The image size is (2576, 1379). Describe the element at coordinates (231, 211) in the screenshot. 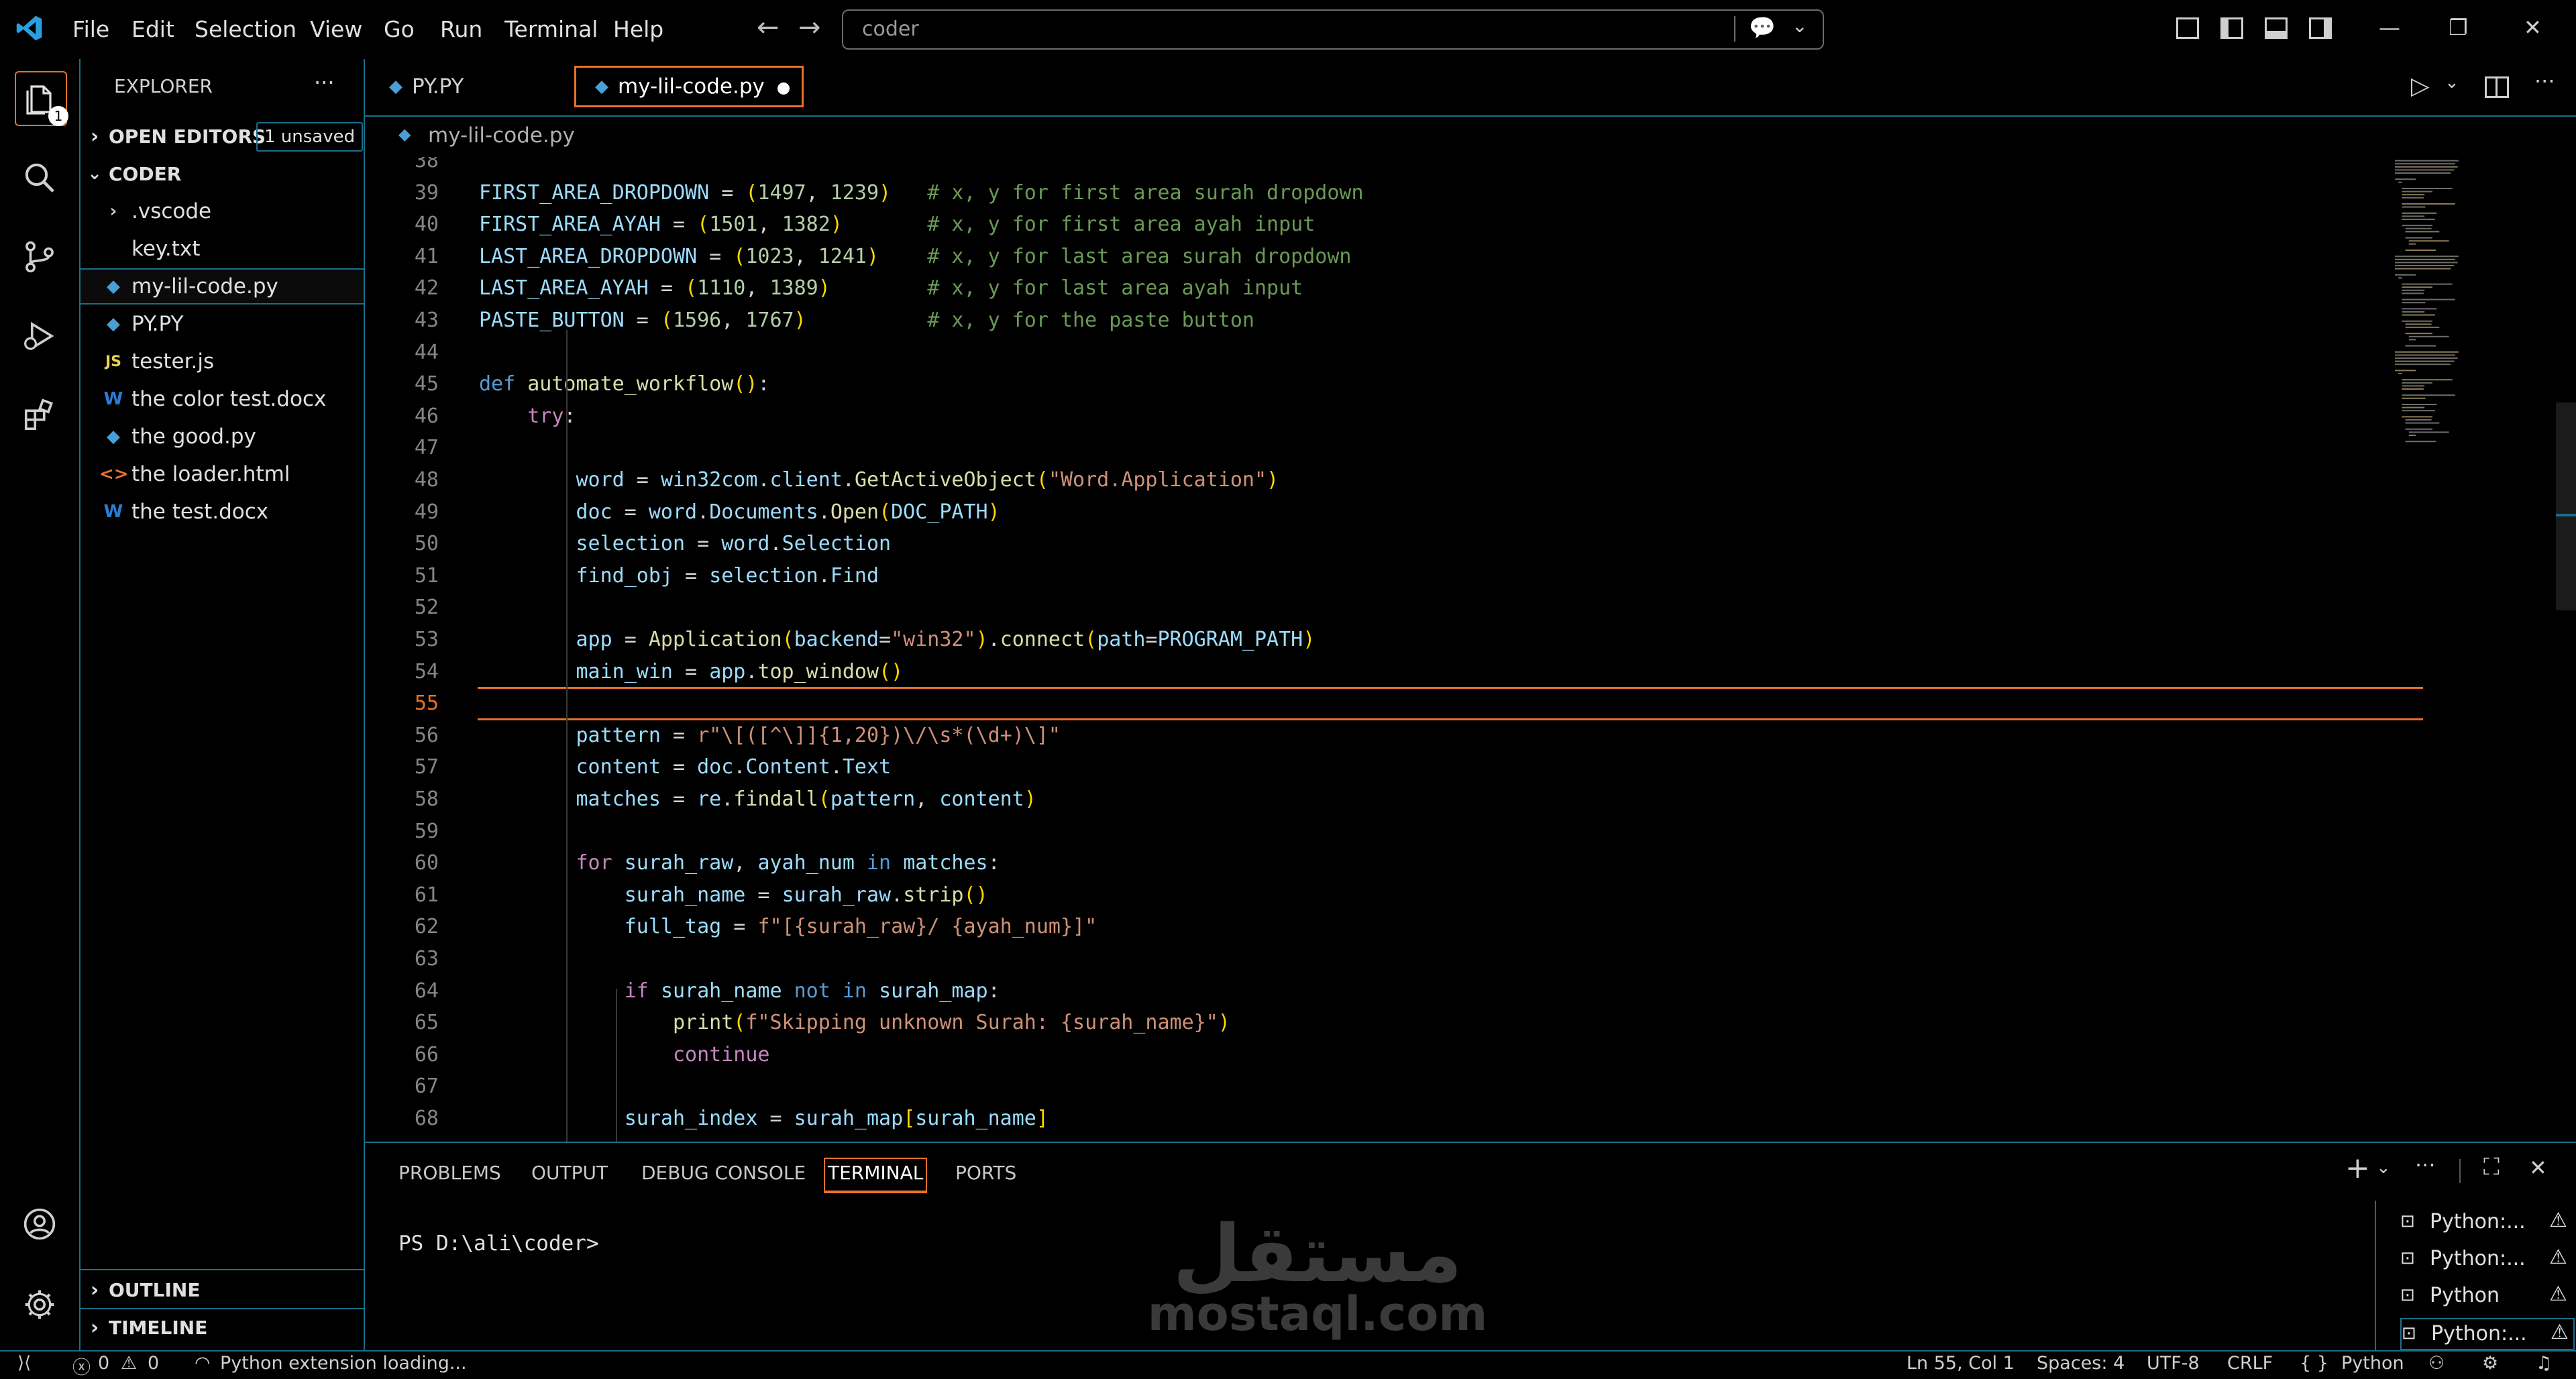

I see `file-item: › .vscode` at that location.